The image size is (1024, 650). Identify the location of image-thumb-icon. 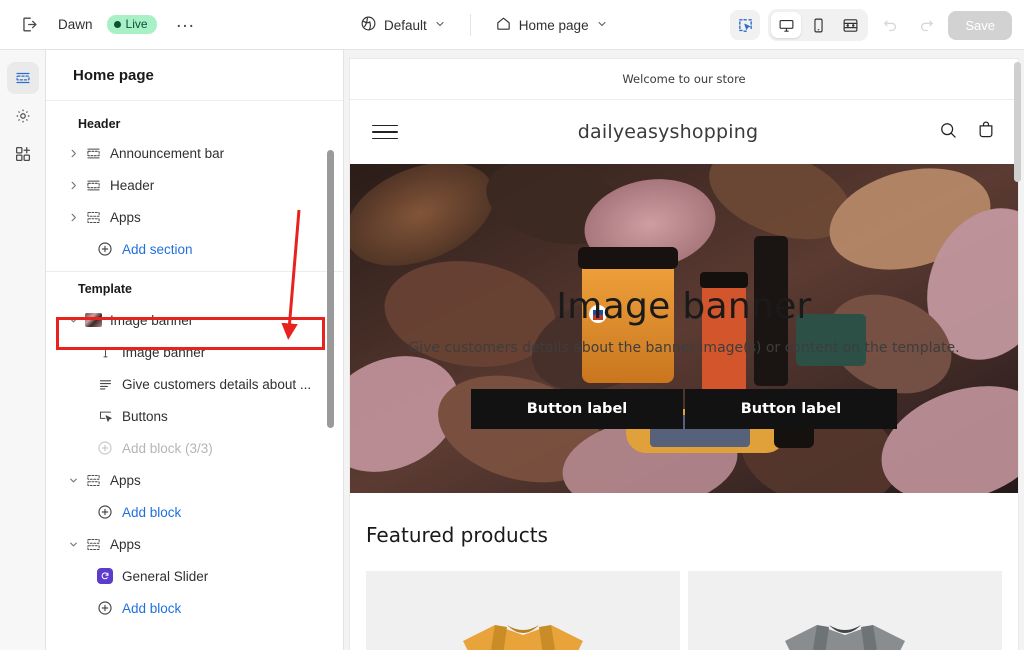
(93, 320).